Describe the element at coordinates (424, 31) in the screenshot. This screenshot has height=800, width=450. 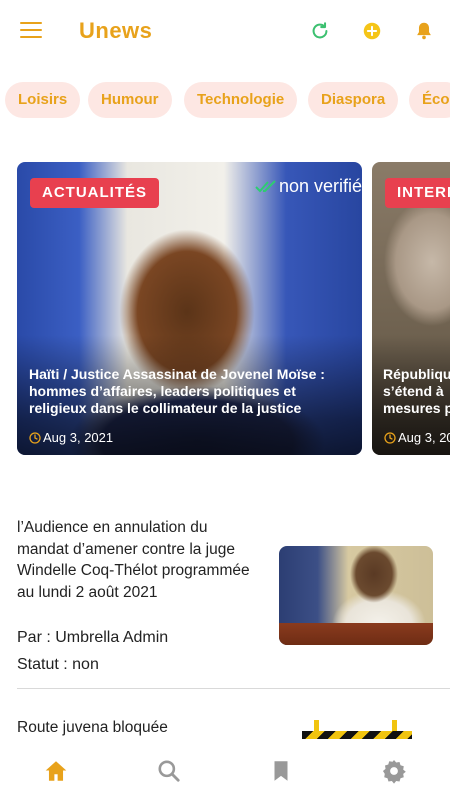
I see `bell-icon` at that location.